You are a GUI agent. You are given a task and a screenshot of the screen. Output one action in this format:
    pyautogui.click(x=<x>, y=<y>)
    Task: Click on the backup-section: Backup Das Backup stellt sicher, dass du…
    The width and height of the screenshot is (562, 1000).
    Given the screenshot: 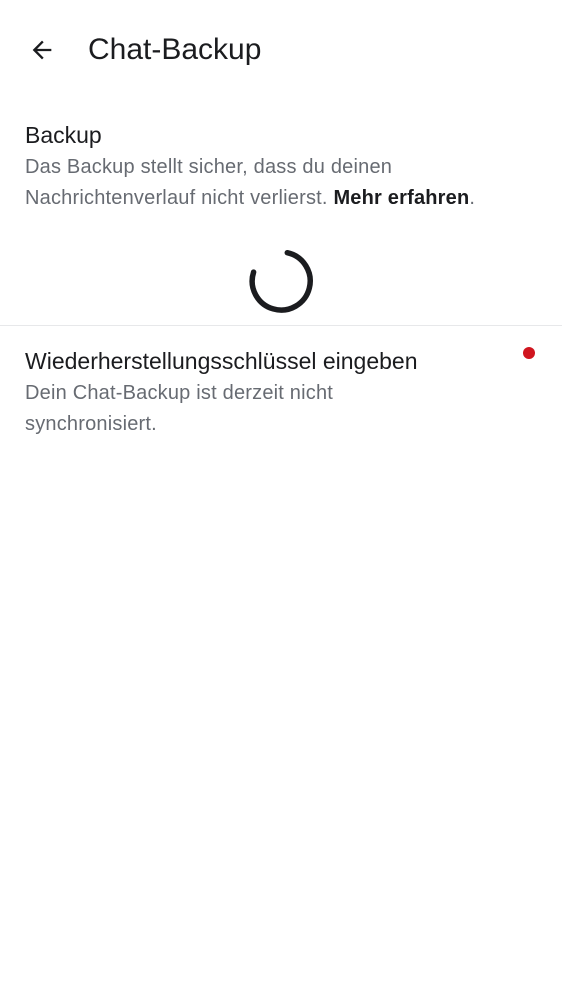 What is the action you would take?
    pyautogui.click(x=281, y=167)
    